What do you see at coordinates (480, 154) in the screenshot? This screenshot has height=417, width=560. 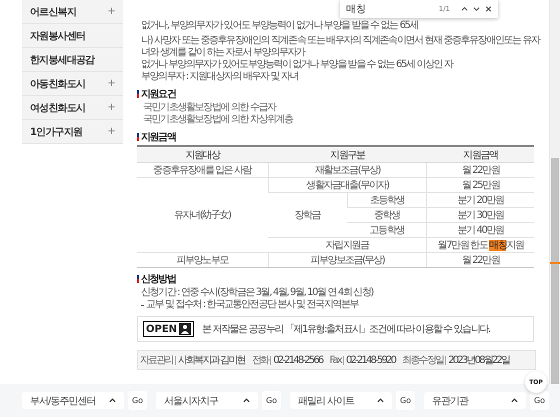 I see `column-header: 지원금액` at bounding box center [480, 154].